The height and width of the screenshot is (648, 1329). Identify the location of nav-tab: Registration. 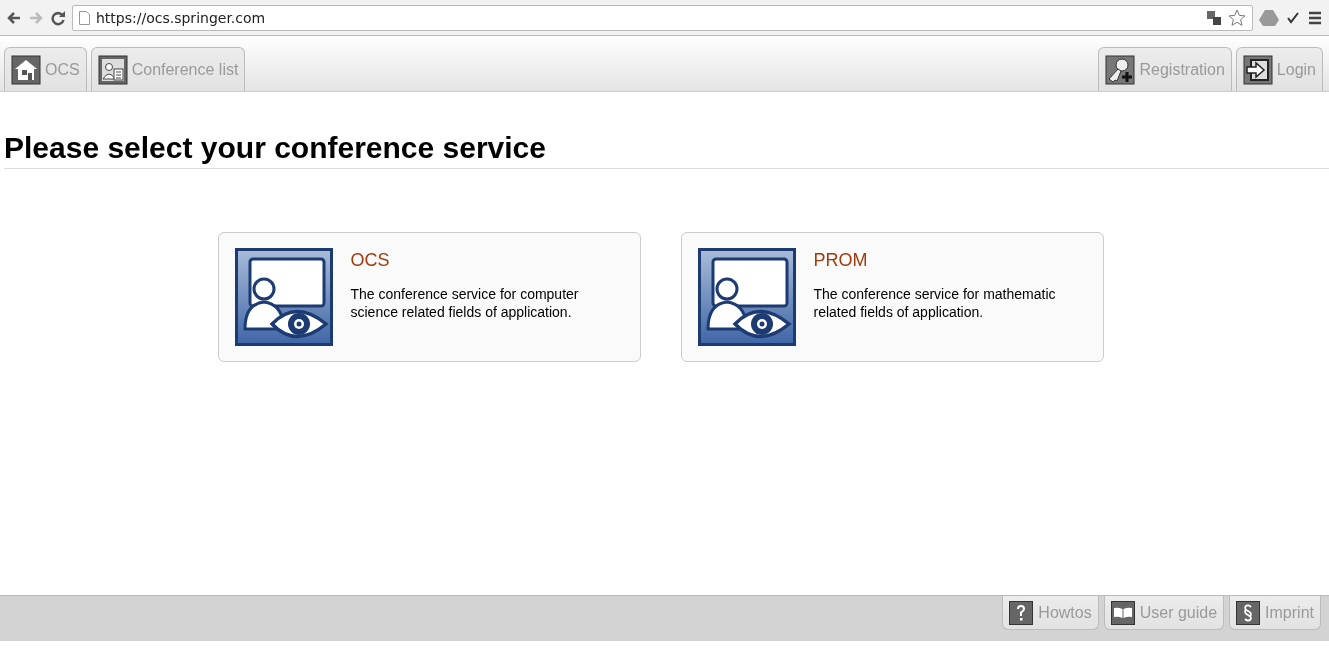
(1165, 69).